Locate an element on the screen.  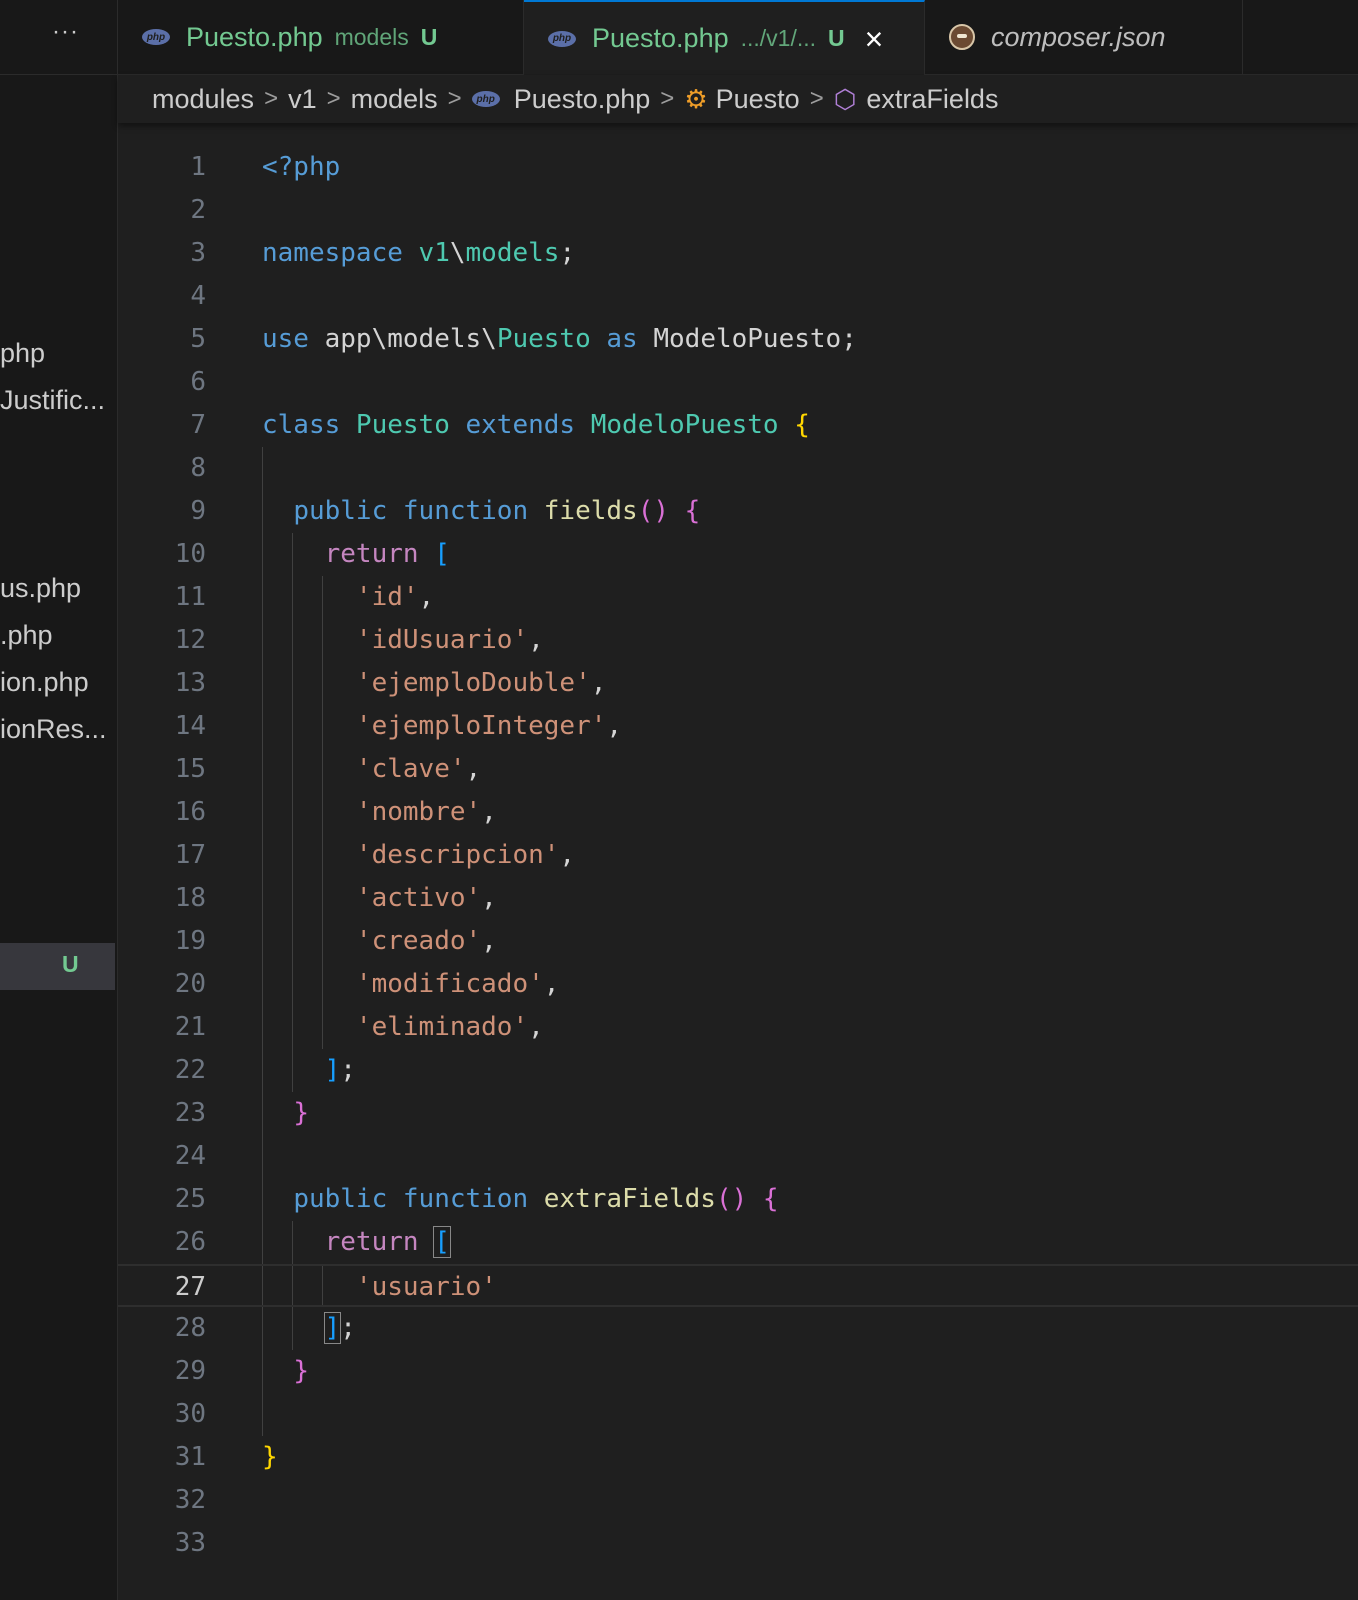
code-token: use is located at coordinates (293, 339).